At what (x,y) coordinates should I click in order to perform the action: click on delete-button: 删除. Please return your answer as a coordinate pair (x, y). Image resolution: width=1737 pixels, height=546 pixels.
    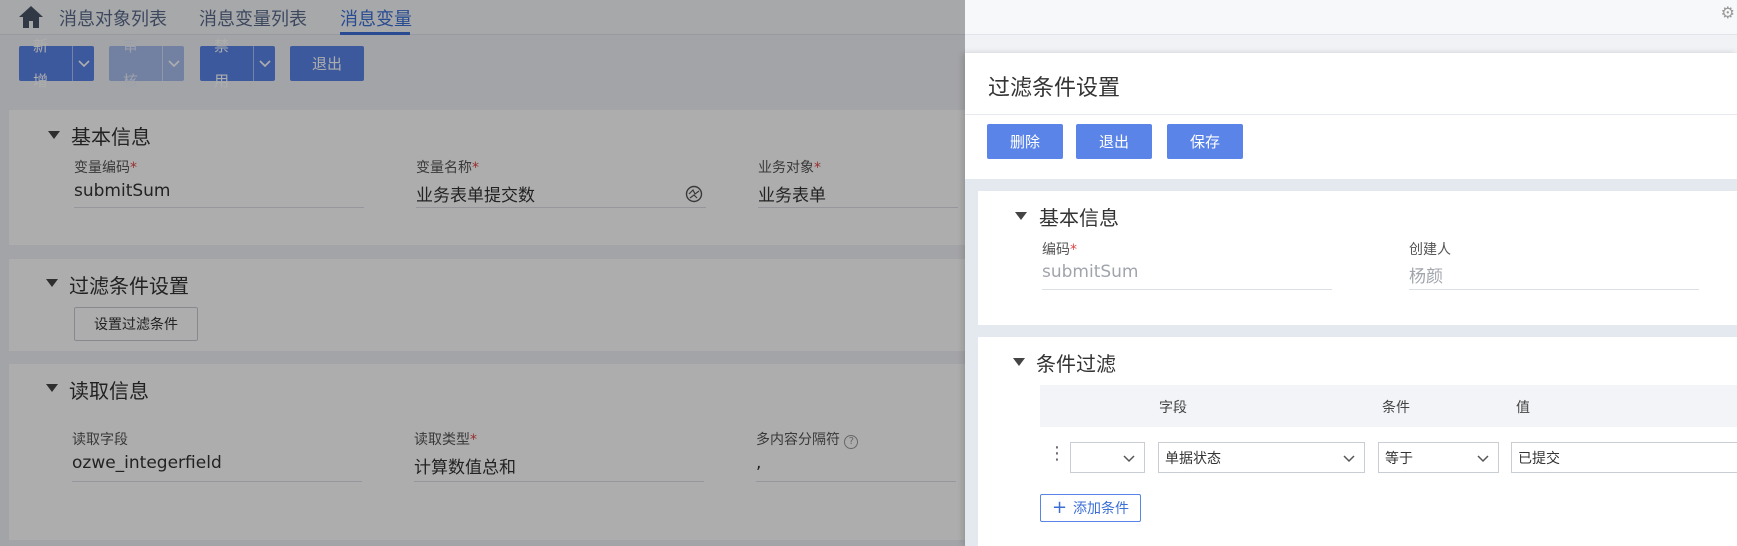
    Looking at the image, I should click on (1025, 141).